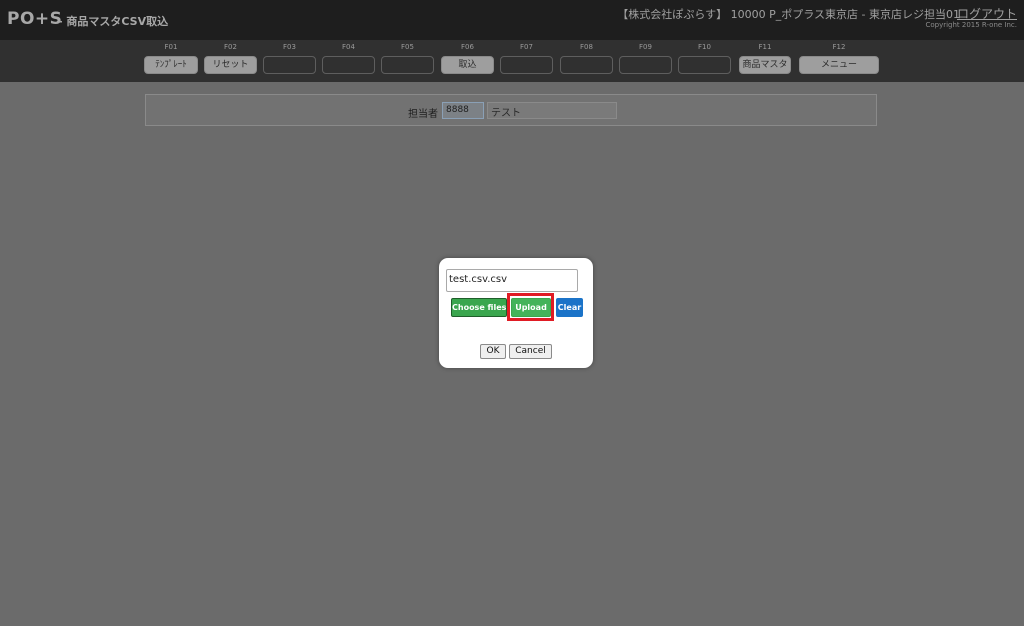 The image size is (1024, 626). What do you see at coordinates (230, 47) in the screenshot?
I see `fkey-code: F02` at bounding box center [230, 47].